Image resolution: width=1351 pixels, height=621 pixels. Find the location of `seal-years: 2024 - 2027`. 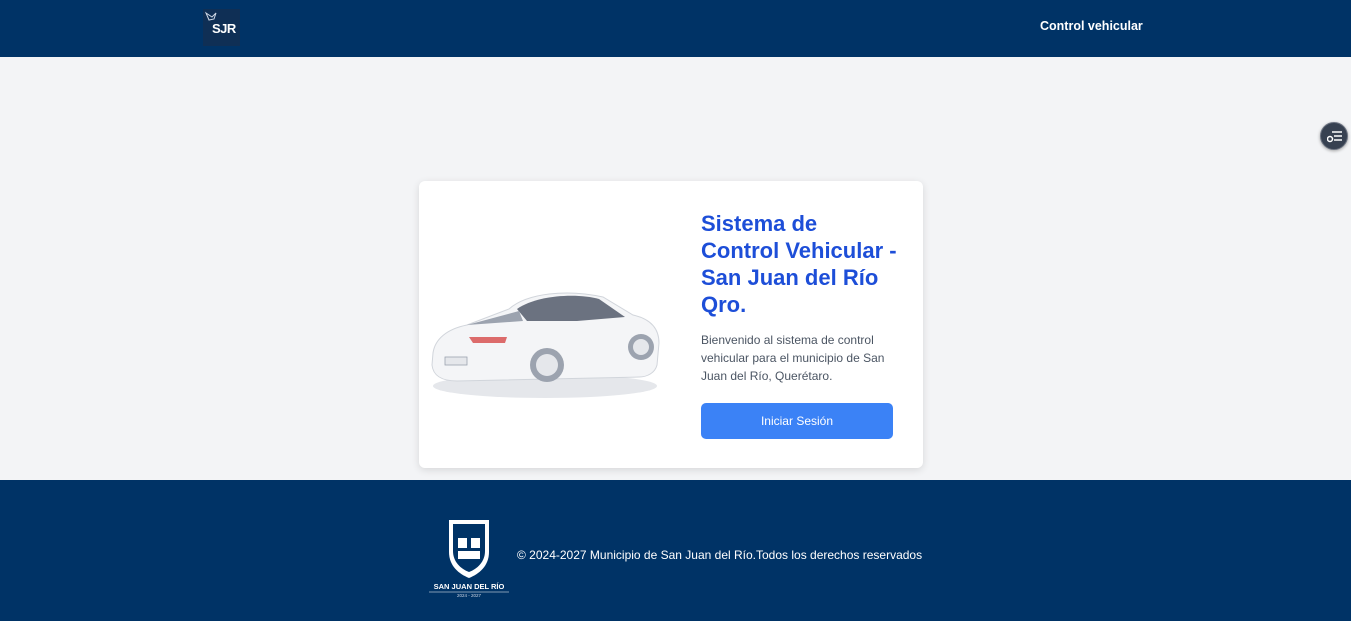

seal-years: 2024 - 2027 is located at coordinates (469, 595).